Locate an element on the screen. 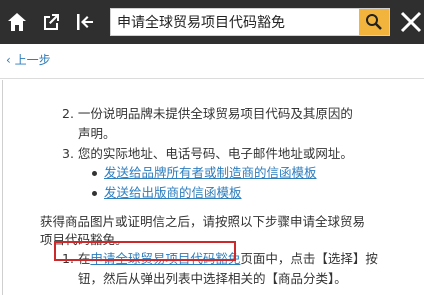 The image size is (424, 295). search-button is located at coordinates (374, 22).